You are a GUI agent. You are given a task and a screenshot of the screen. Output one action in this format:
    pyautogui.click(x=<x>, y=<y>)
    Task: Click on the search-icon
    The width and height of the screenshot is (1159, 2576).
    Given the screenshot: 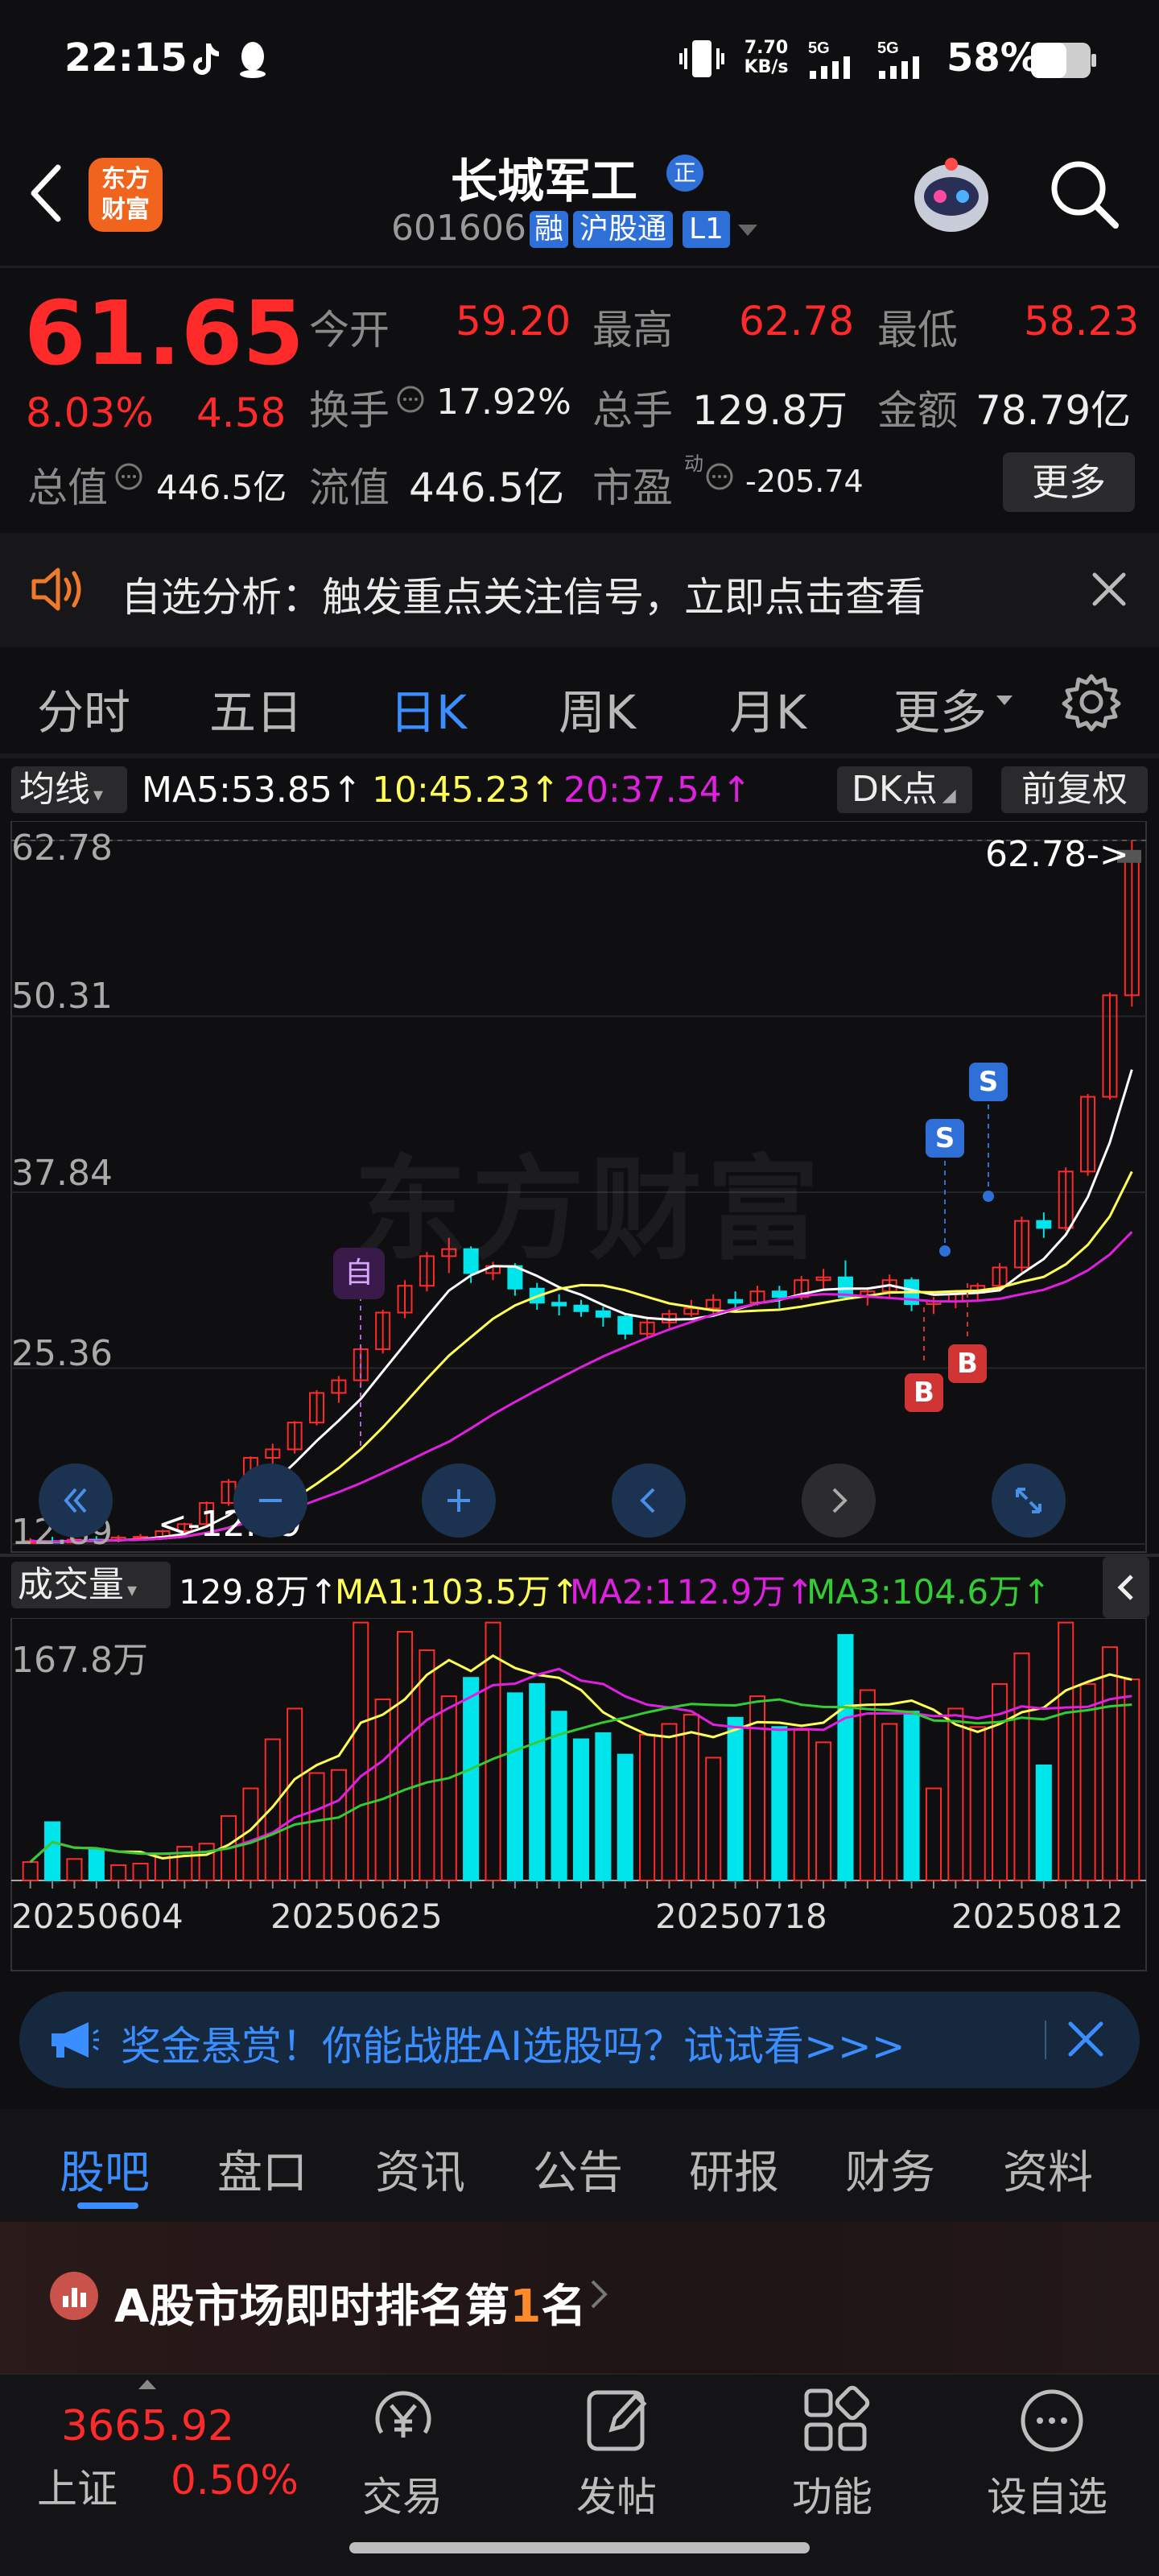 What is the action you would take?
    pyautogui.click(x=1084, y=195)
    